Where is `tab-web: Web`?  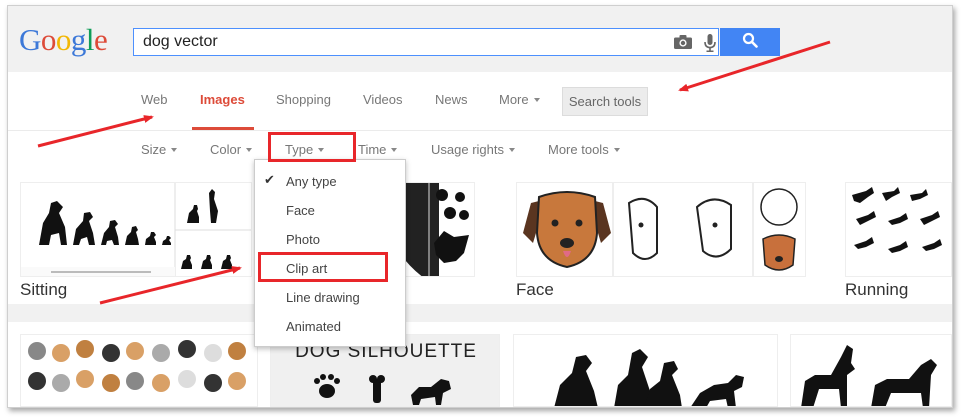 tab-web: Web is located at coordinates (154, 99).